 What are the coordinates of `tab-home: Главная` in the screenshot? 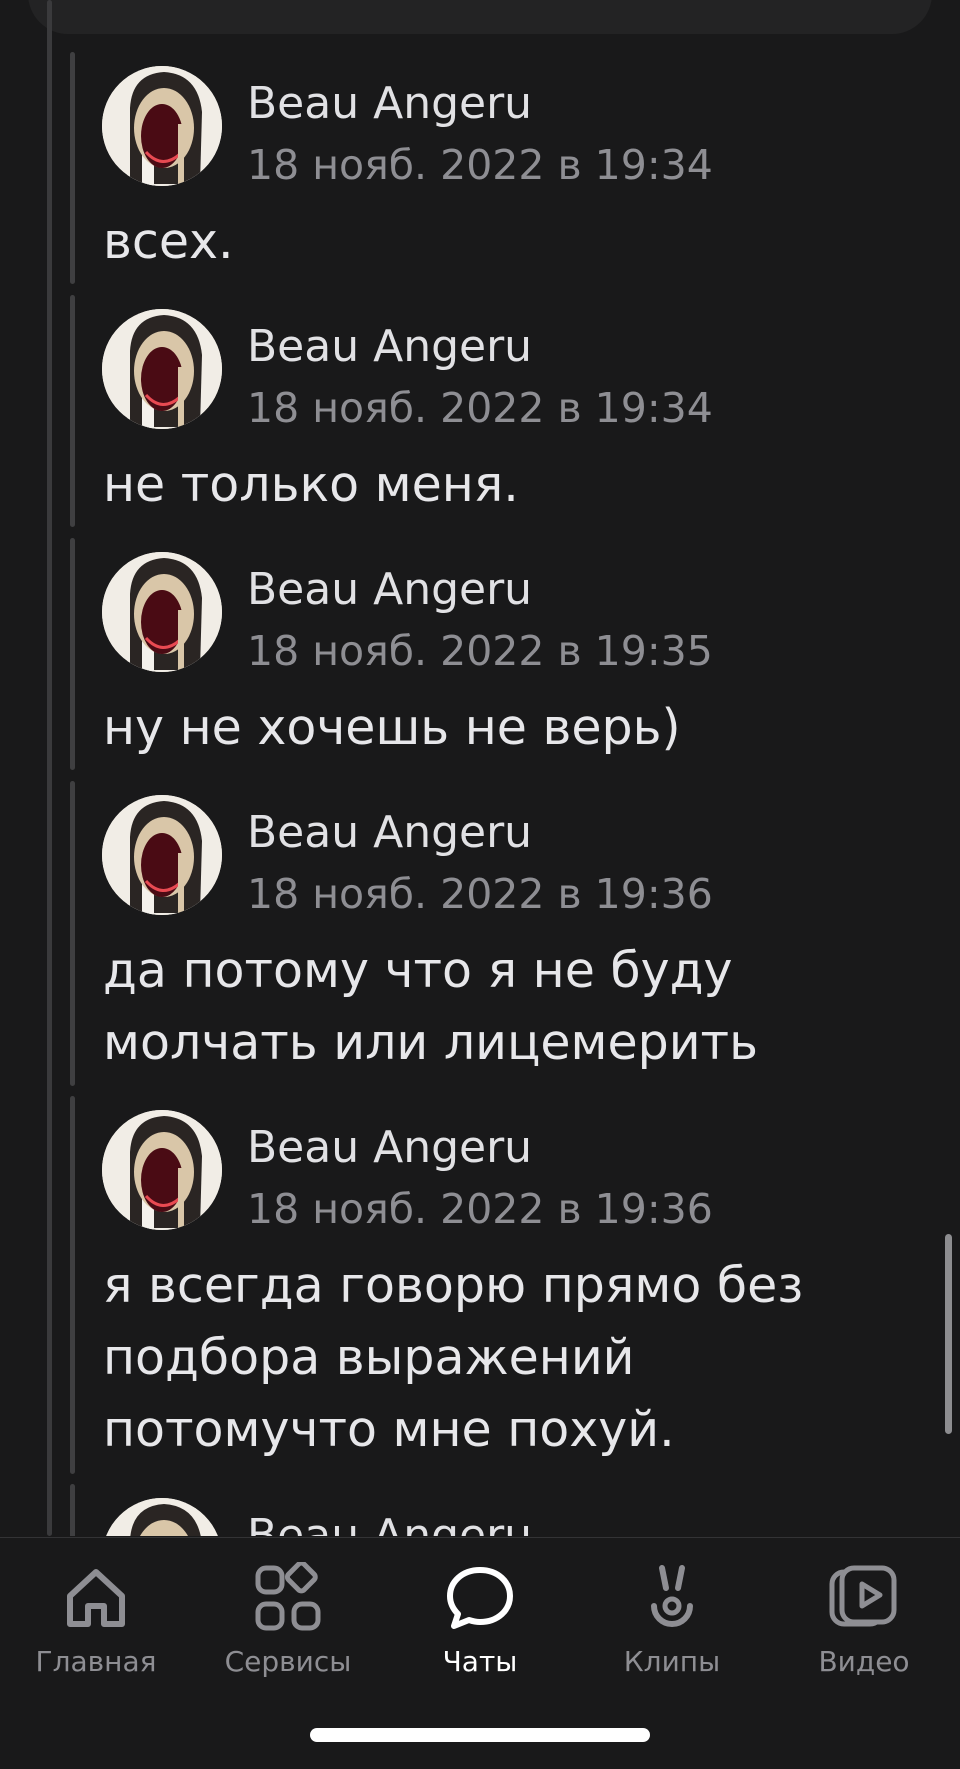 It's located at (96, 1622).